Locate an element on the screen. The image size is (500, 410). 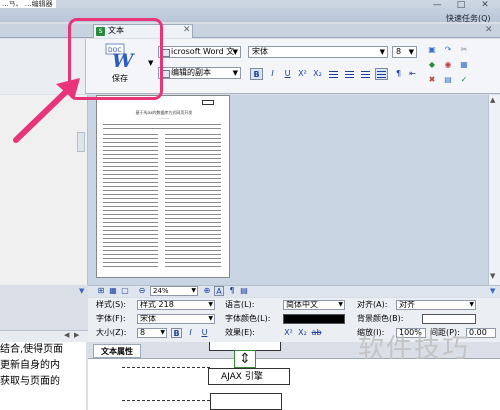
redo-icon: ↷ is located at coordinates (448, 49).